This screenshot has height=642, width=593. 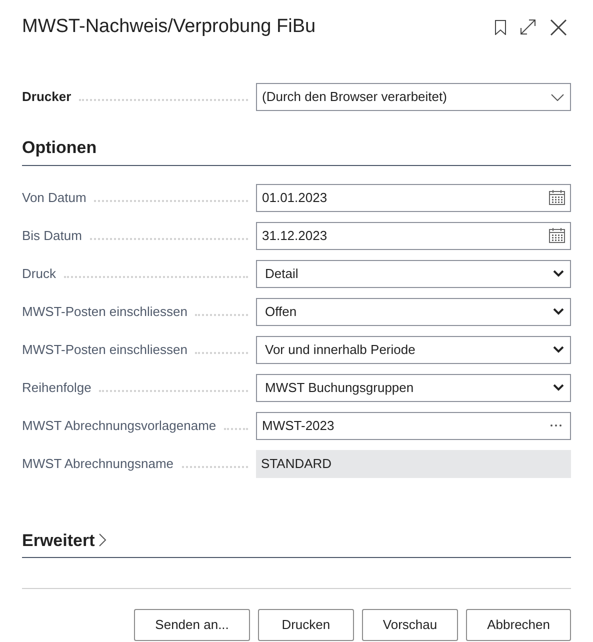 What do you see at coordinates (413, 312) in the screenshot?
I see `select-field: Offen` at bounding box center [413, 312].